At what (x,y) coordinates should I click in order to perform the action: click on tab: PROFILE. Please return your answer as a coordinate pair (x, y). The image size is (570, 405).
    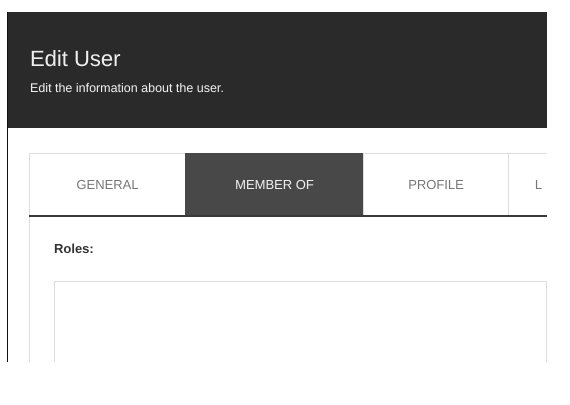
    Looking at the image, I should click on (435, 184).